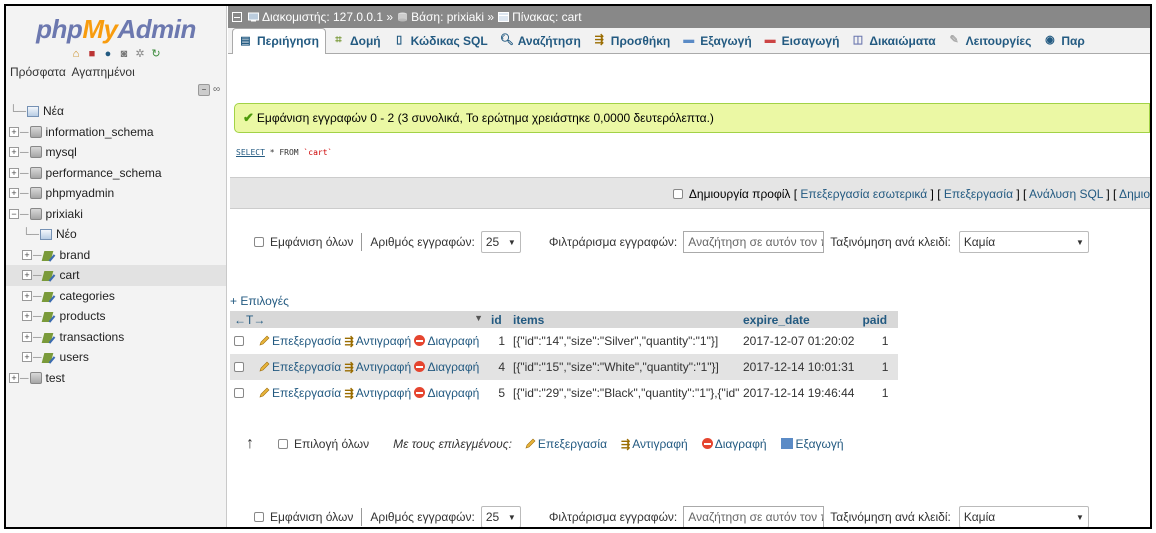 This screenshot has width=1156, height=533. I want to click on sql-query: SELECT * FROM `cart`, so click(284, 152).